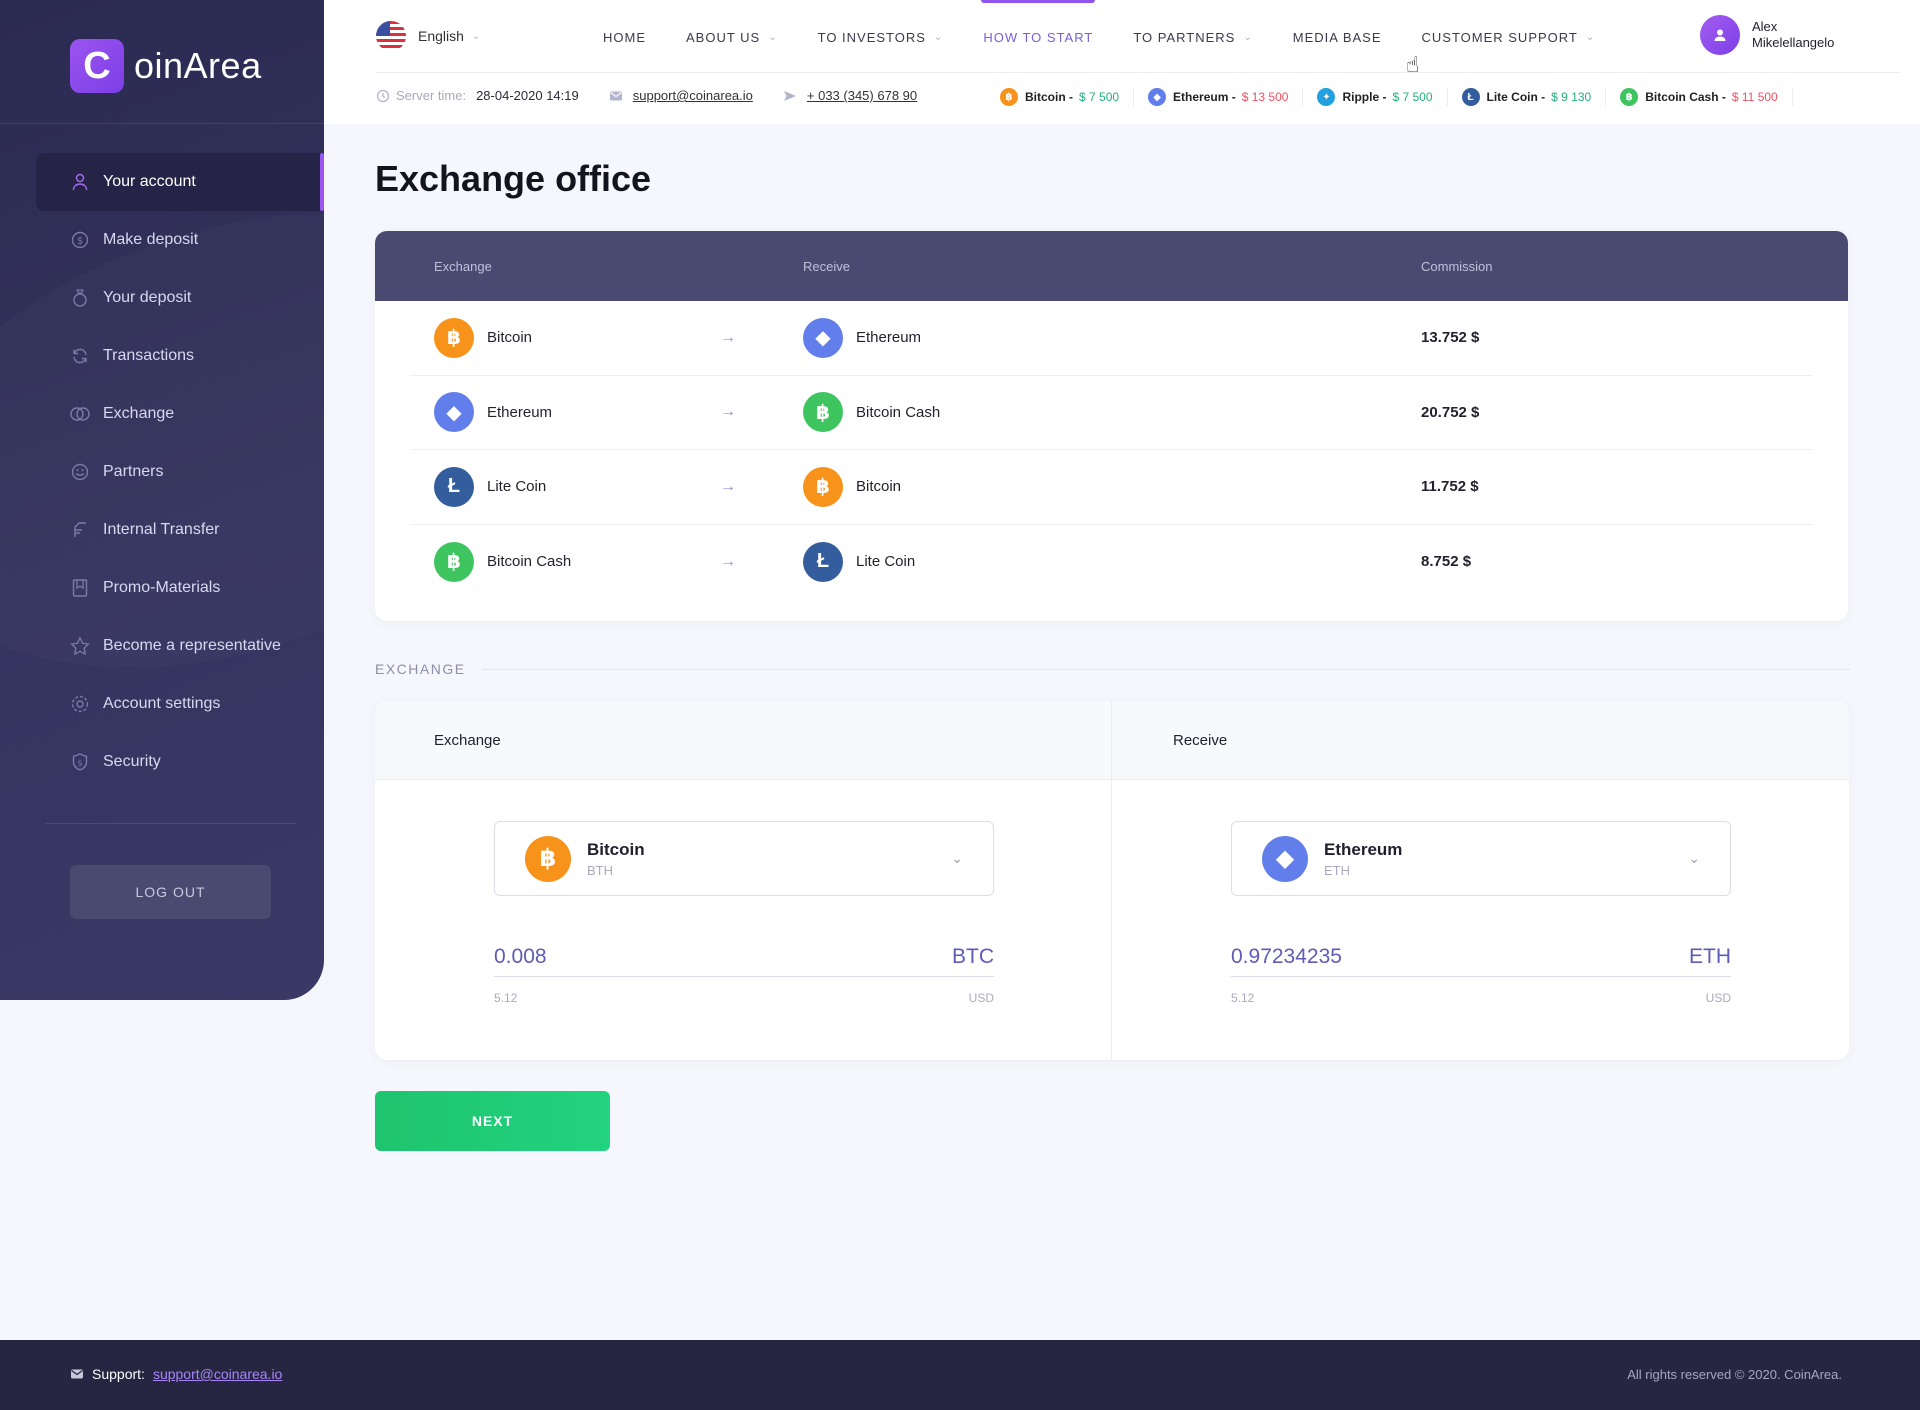 The height and width of the screenshot is (1410, 1920). What do you see at coordinates (180, 414) in the screenshot?
I see `sidebar-item-exchange: Exchange` at bounding box center [180, 414].